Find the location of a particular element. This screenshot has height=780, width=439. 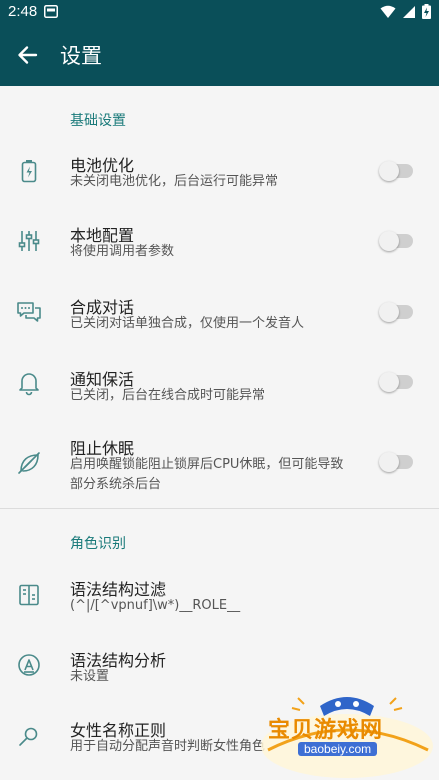

pref-summary-line1: 启用唤醒锁能阻止锁屏后CPU休眠，但可能导致 is located at coordinates (207, 464).